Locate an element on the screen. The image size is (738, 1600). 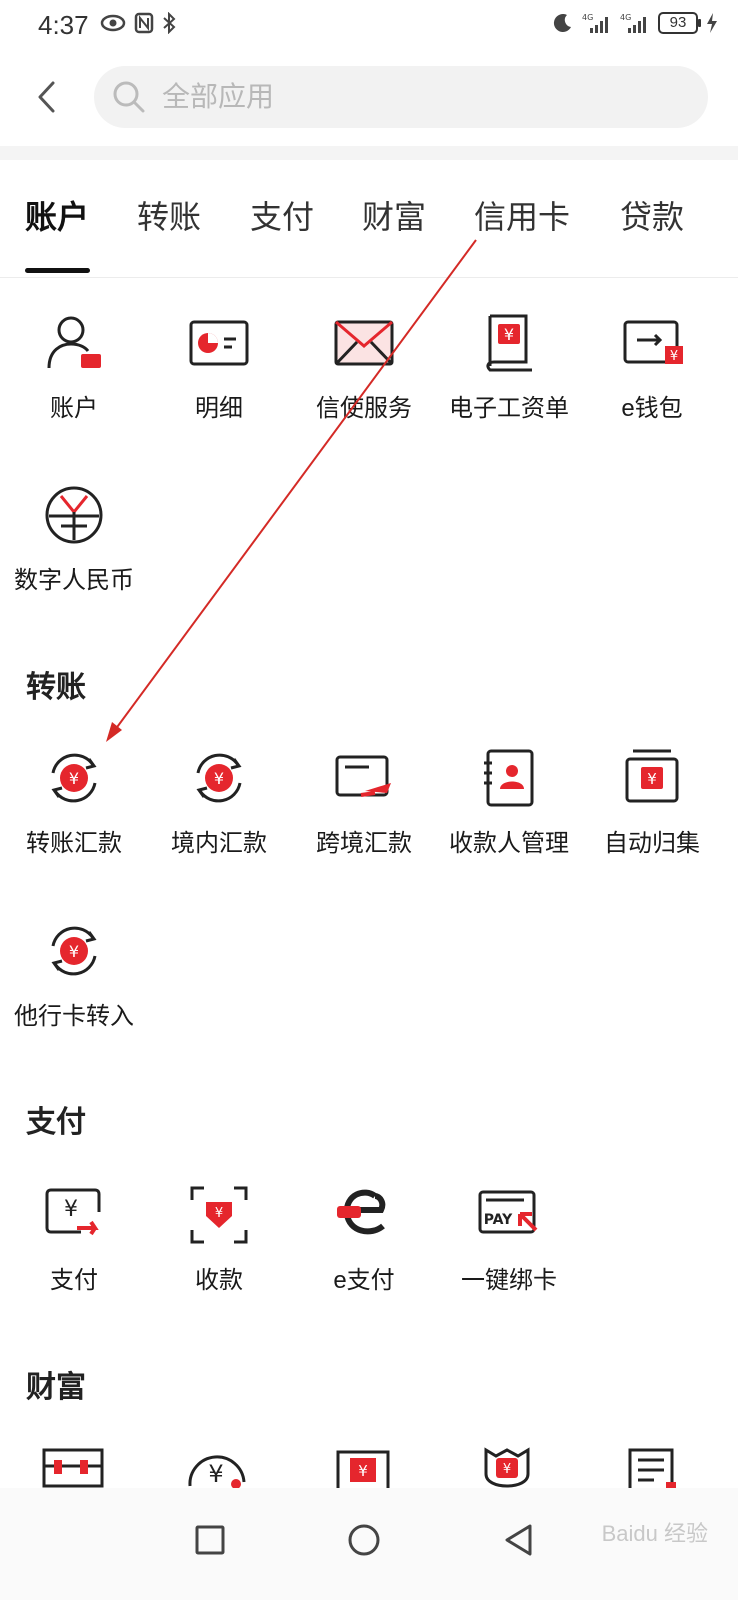
tab-wealth: 财富 is located at coordinates (394, 215).